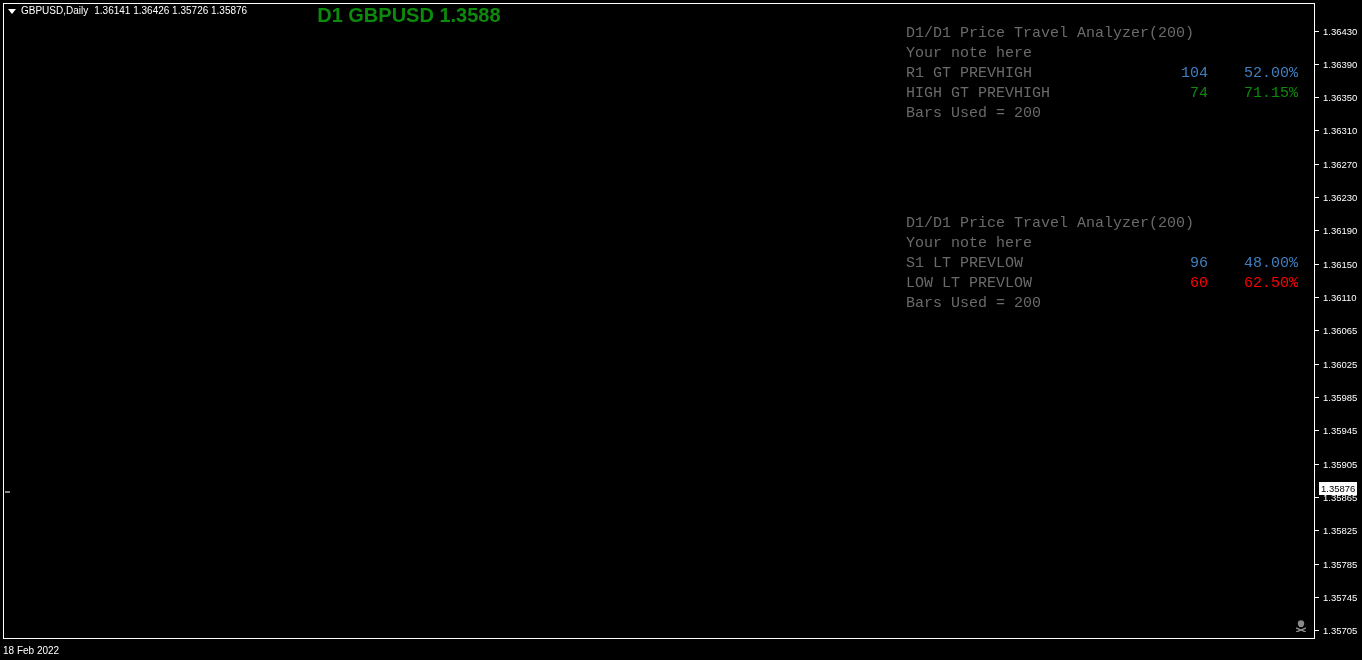 The width and height of the screenshot is (1362, 660). Describe the element at coordinates (1194, 74) in the screenshot. I see `stat-count: 104` at that location.